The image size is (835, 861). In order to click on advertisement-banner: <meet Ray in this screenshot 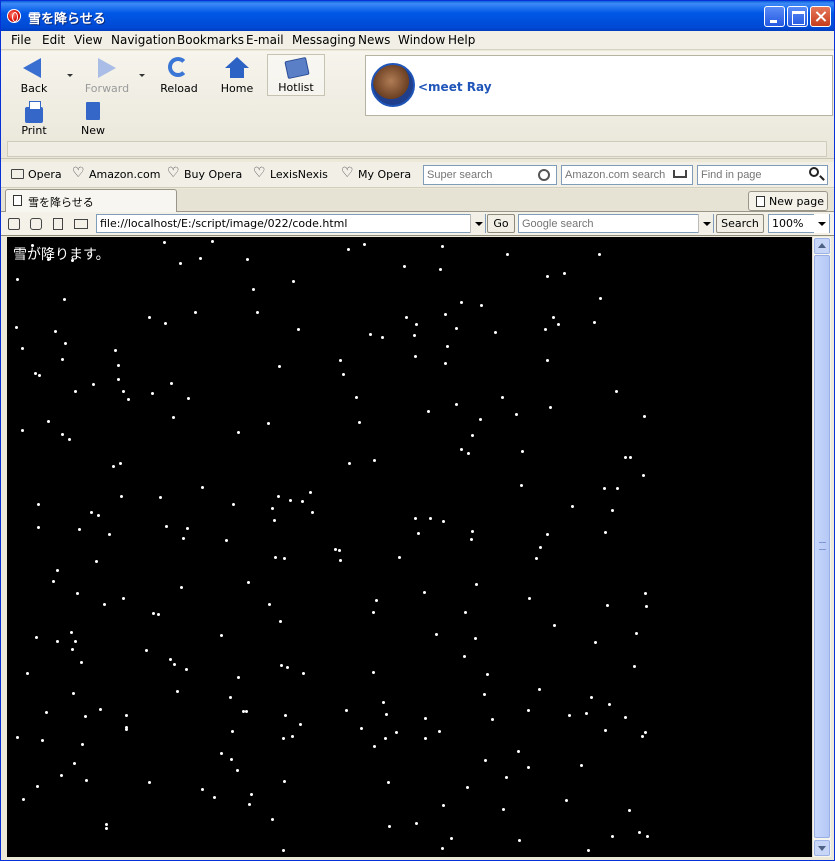, I will do `click(599, 85)`.